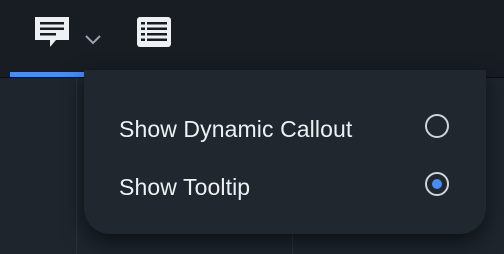 The image size is (504, 254). What do you see at coordinates (236, 129) in the screenshot?
I see `option-label: Show Dynamic Callout` at bounding box center [236, 129].